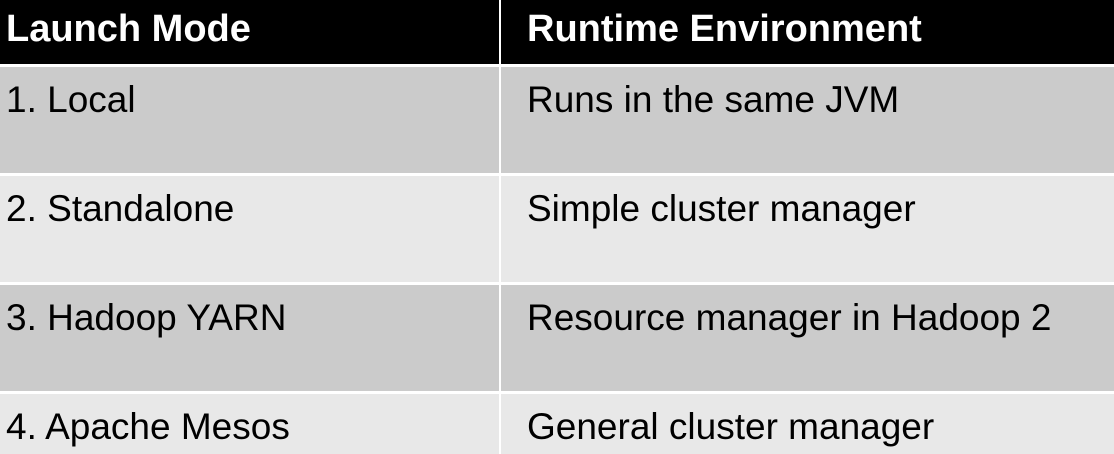 This screenshot has width=1114, height=454. What do you see at coordinates (807, 120) in the screenshot?
I see `cell-runtime-local: Runs in the same JVM` at bounding box center [807, 120].